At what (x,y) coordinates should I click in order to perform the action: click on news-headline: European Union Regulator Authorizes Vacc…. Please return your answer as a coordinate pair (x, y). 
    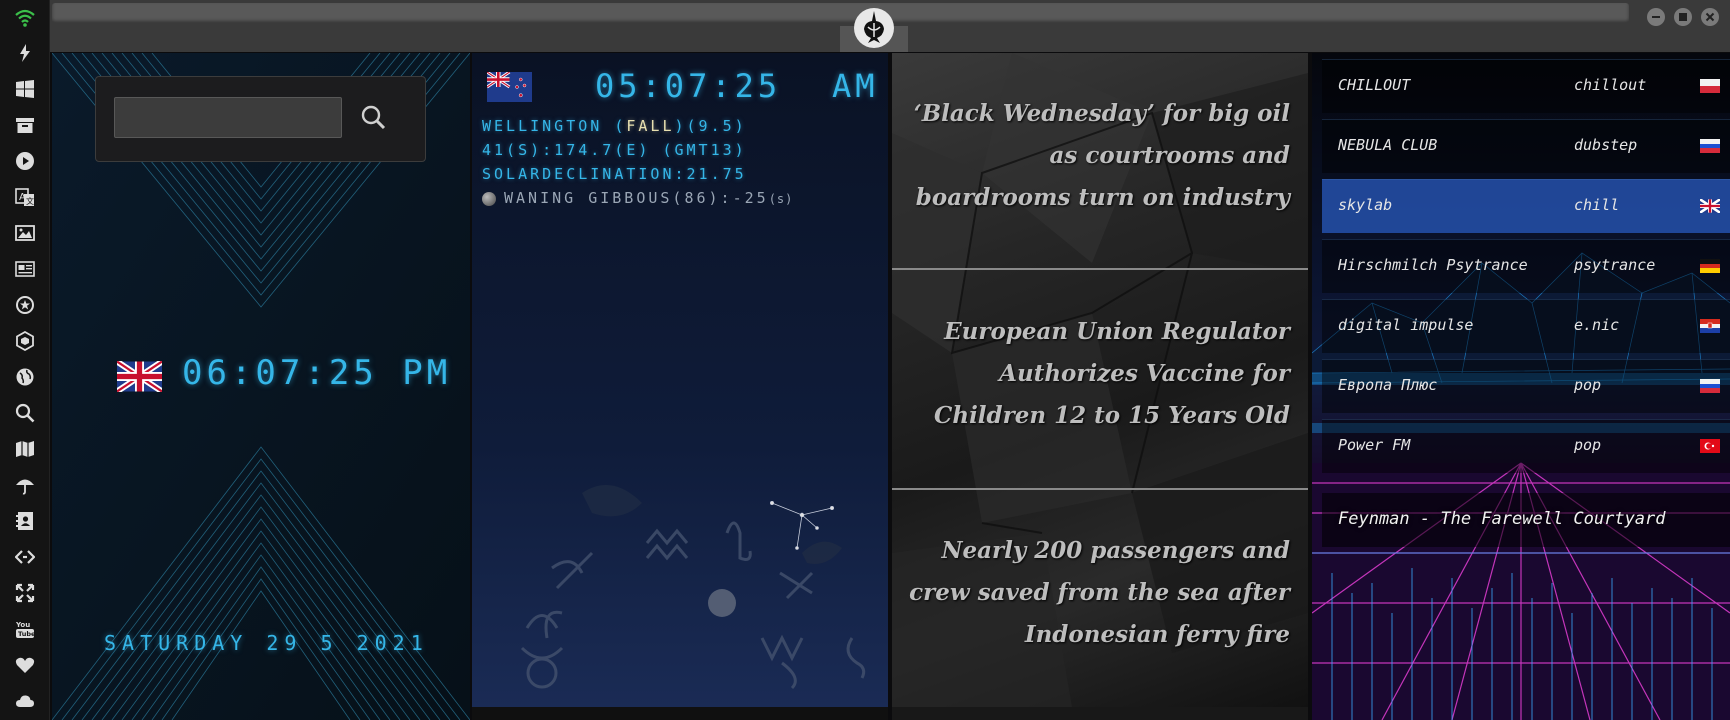
    Looking at the image, I should click on (1096, 374).